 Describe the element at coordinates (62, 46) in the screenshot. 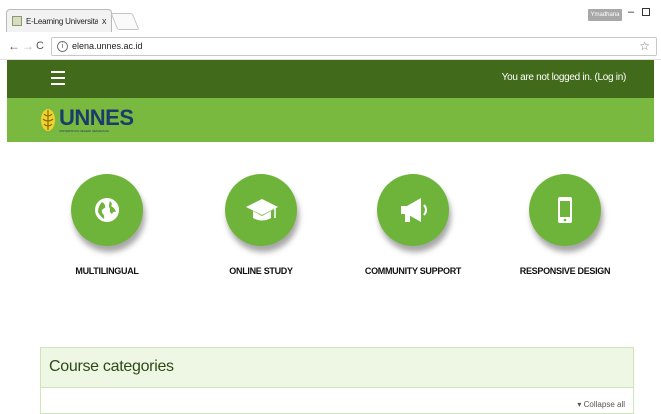

I see `site-info-icon: i` at that location.